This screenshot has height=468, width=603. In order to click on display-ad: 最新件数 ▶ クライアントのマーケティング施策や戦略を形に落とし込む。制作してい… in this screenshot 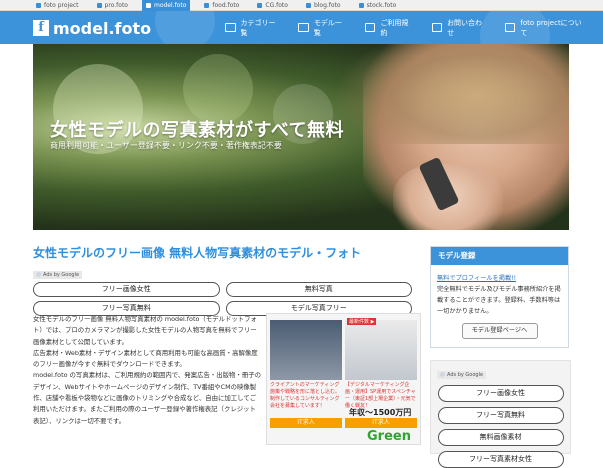, I will do `click(343, 379)`.